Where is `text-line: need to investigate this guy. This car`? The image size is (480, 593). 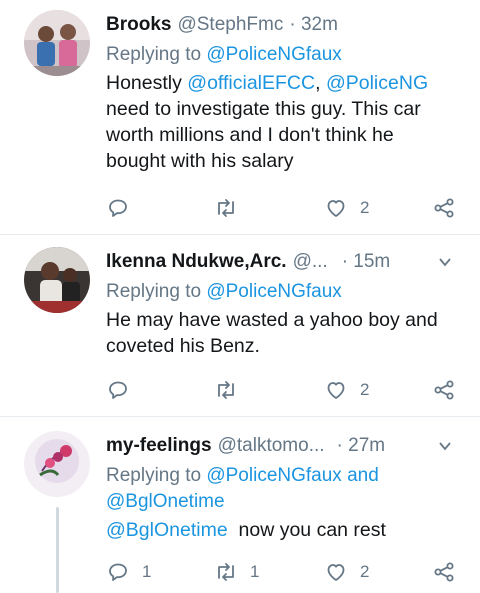 text-line: need to investigate this guy. This car is located at coordinates (263, 109).